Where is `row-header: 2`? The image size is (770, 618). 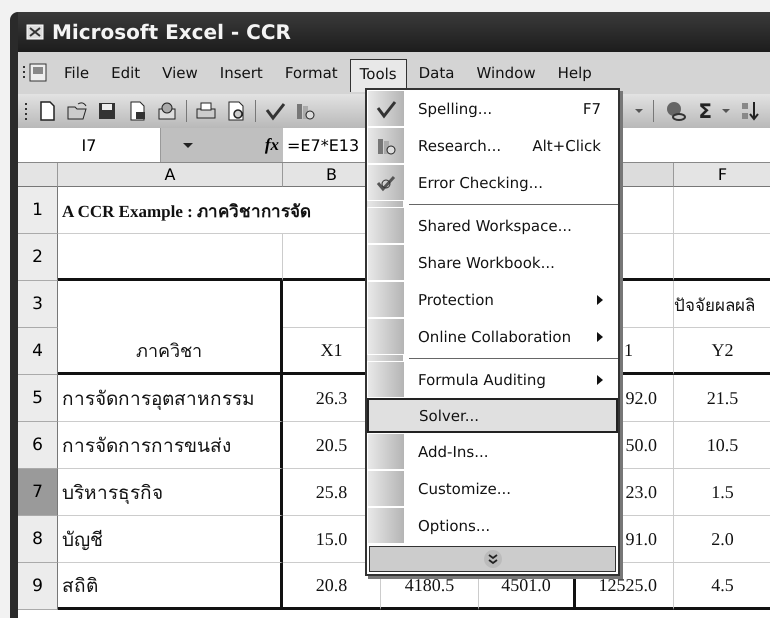
row-header: 2 is located at coordinates (38, 257).